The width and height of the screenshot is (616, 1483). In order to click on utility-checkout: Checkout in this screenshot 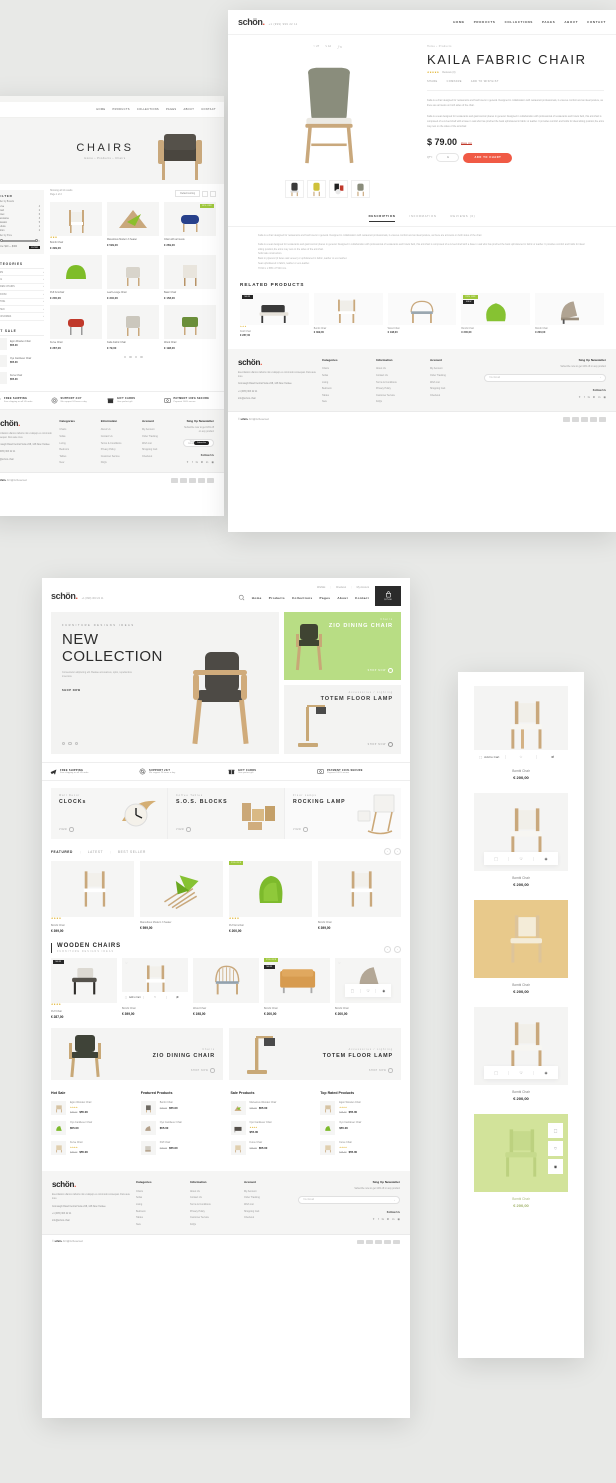, I will do `click(341, 587)`.